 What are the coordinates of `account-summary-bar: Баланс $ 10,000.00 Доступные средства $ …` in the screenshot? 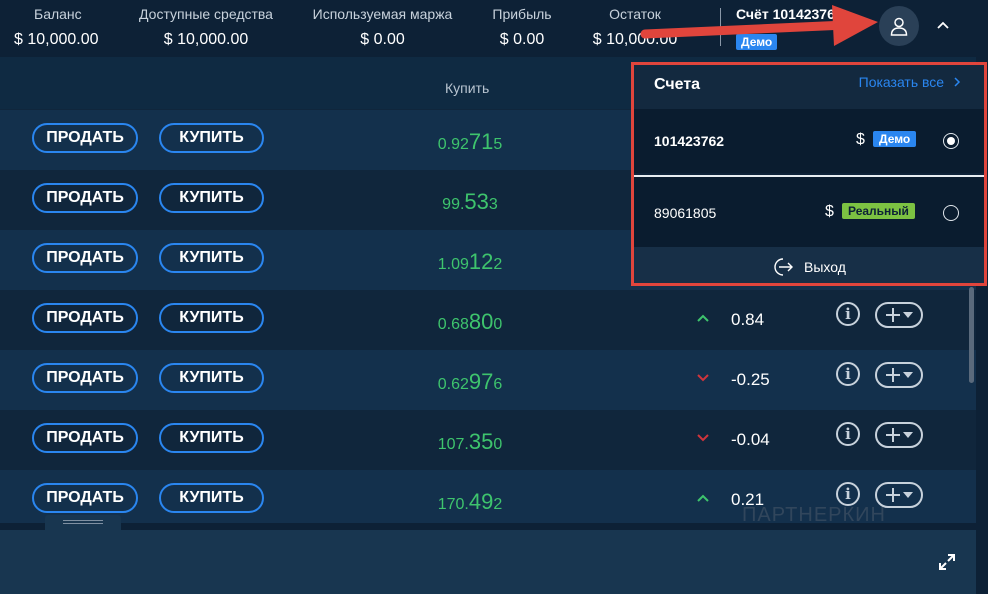 It's located at (494, 28).